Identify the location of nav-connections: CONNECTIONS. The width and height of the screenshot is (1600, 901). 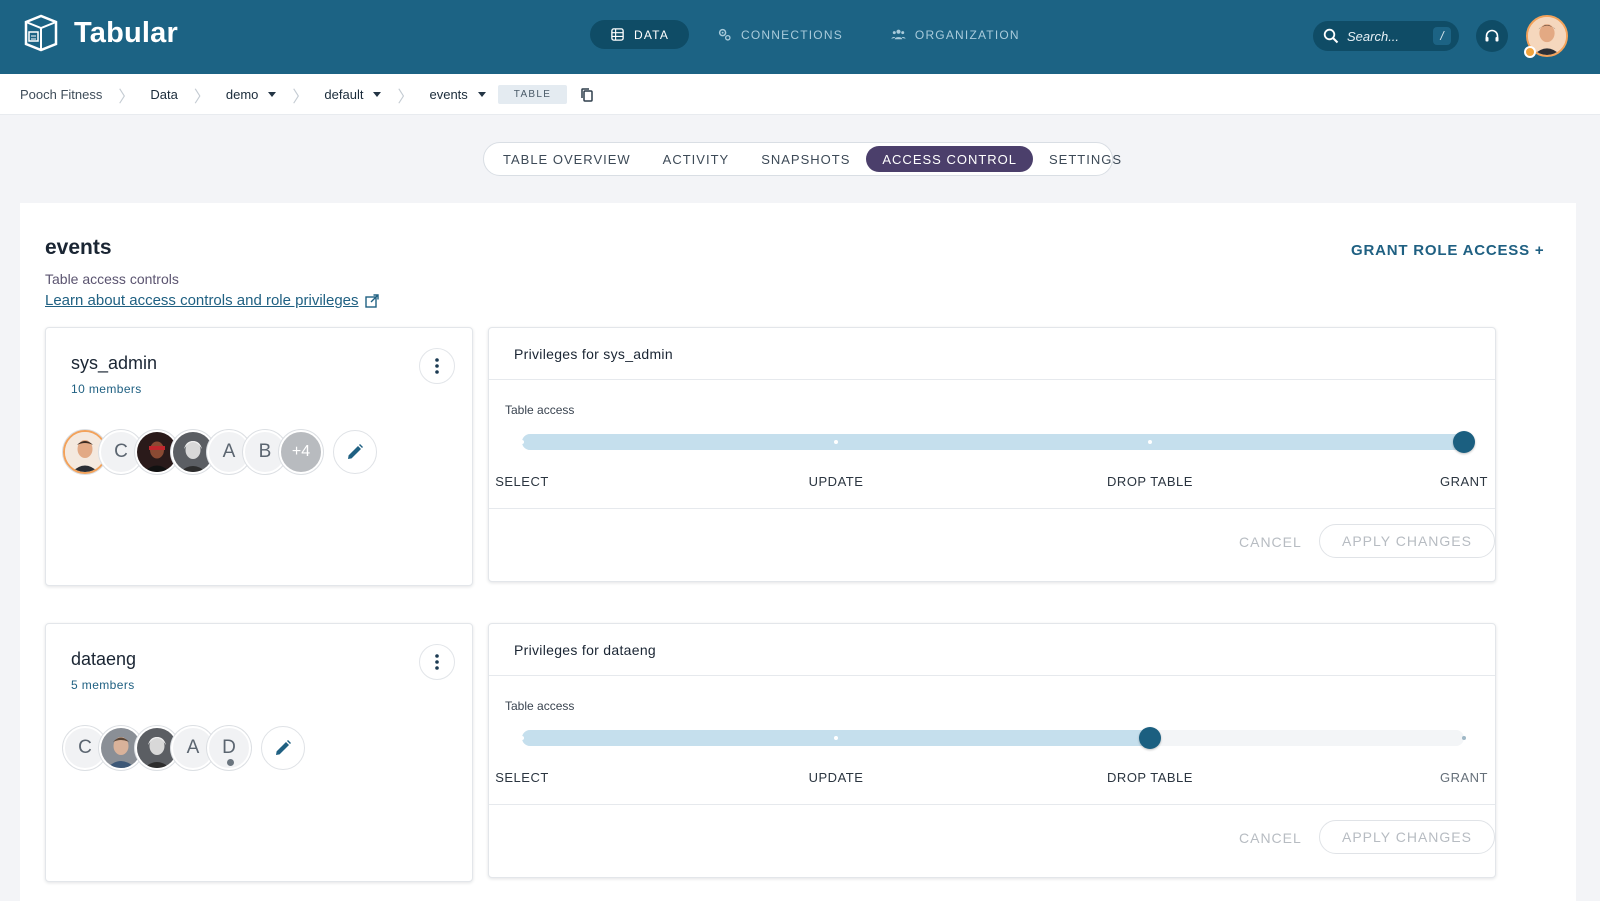
(780, 34).